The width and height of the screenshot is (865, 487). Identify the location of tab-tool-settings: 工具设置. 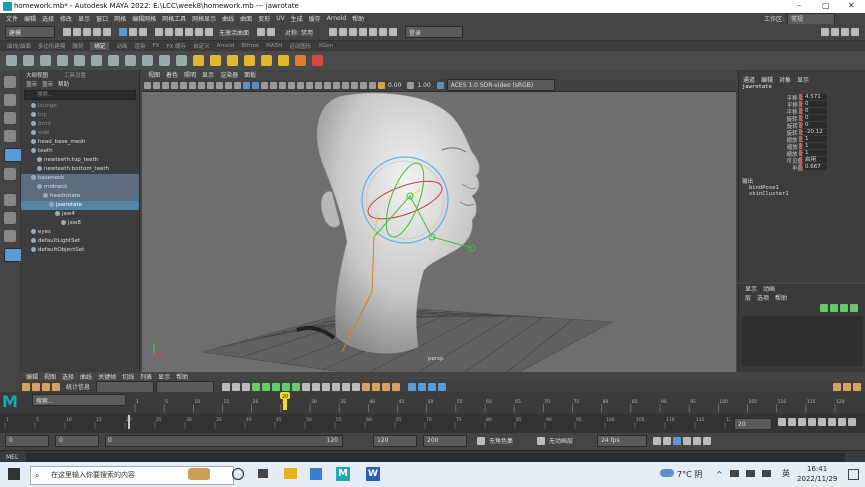
(75, 75).